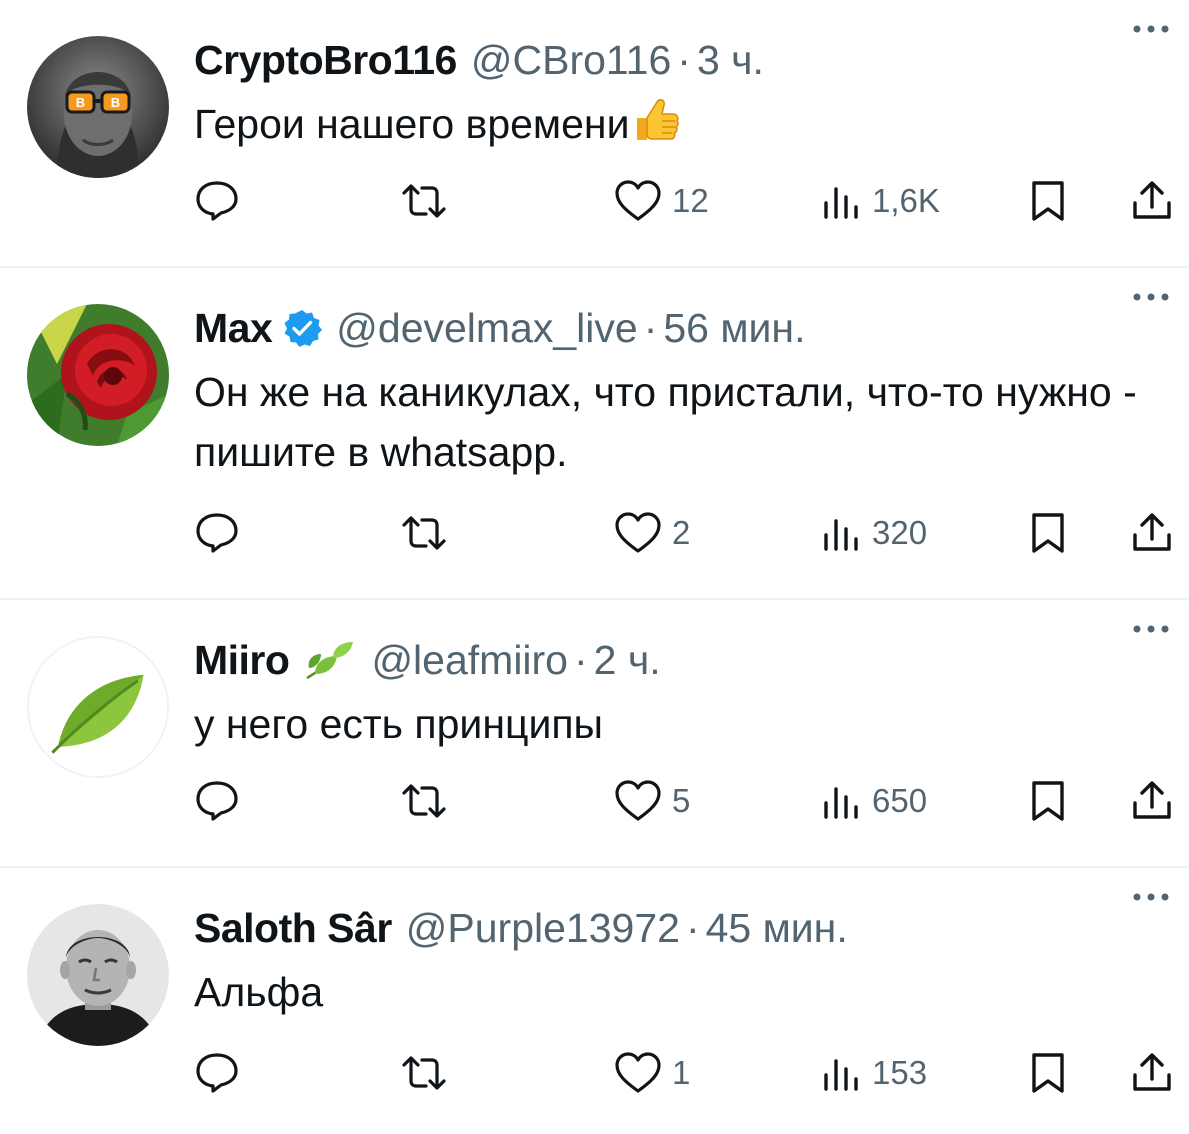 This screenshot has width=1189, height=1134. What do you see at coordinates (681, 800) in the screenshot?
I see `like-count: 5` at bounding box center [681, 800].